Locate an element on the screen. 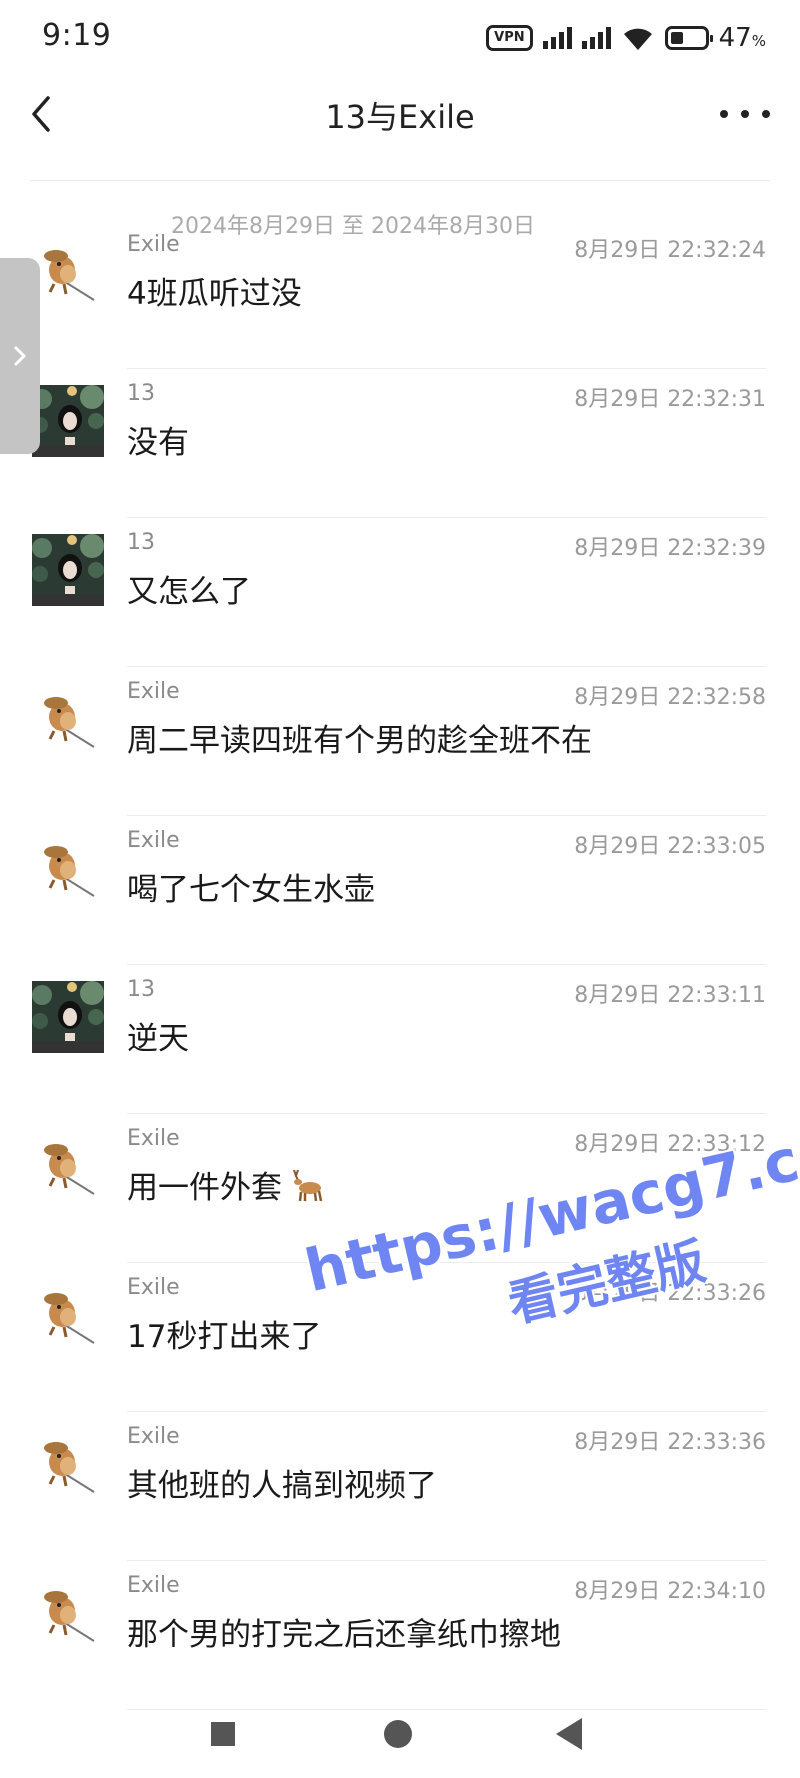  status-bar: 9:19 VPN 47% is located at coordinates (400, 40).